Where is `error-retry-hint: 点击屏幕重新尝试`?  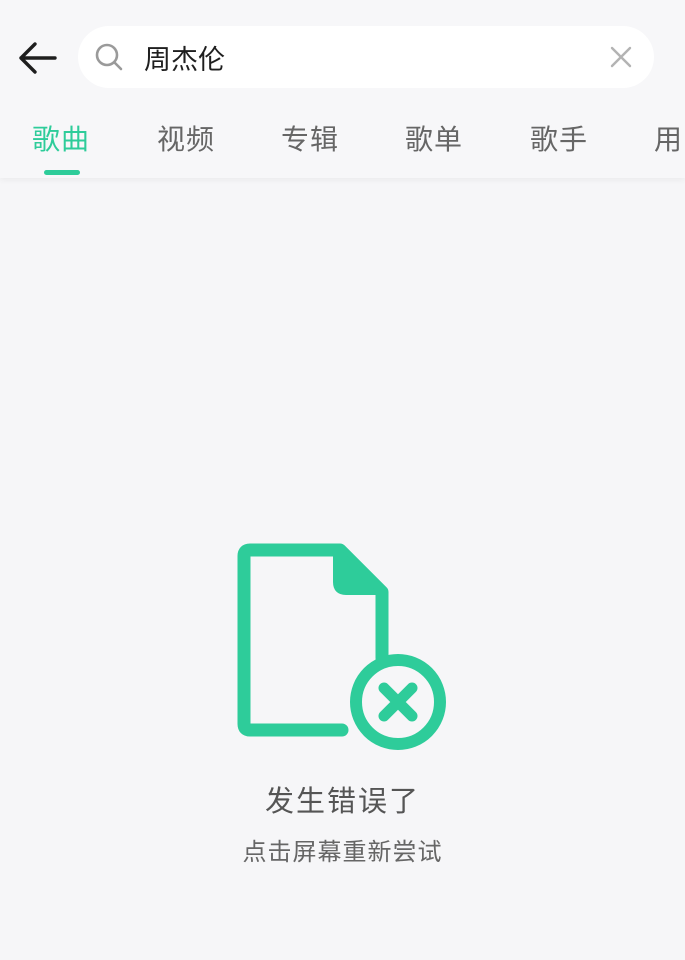 error-retry-hint: 点击屏幕重新尝试 is located at coordinates (342, 852).